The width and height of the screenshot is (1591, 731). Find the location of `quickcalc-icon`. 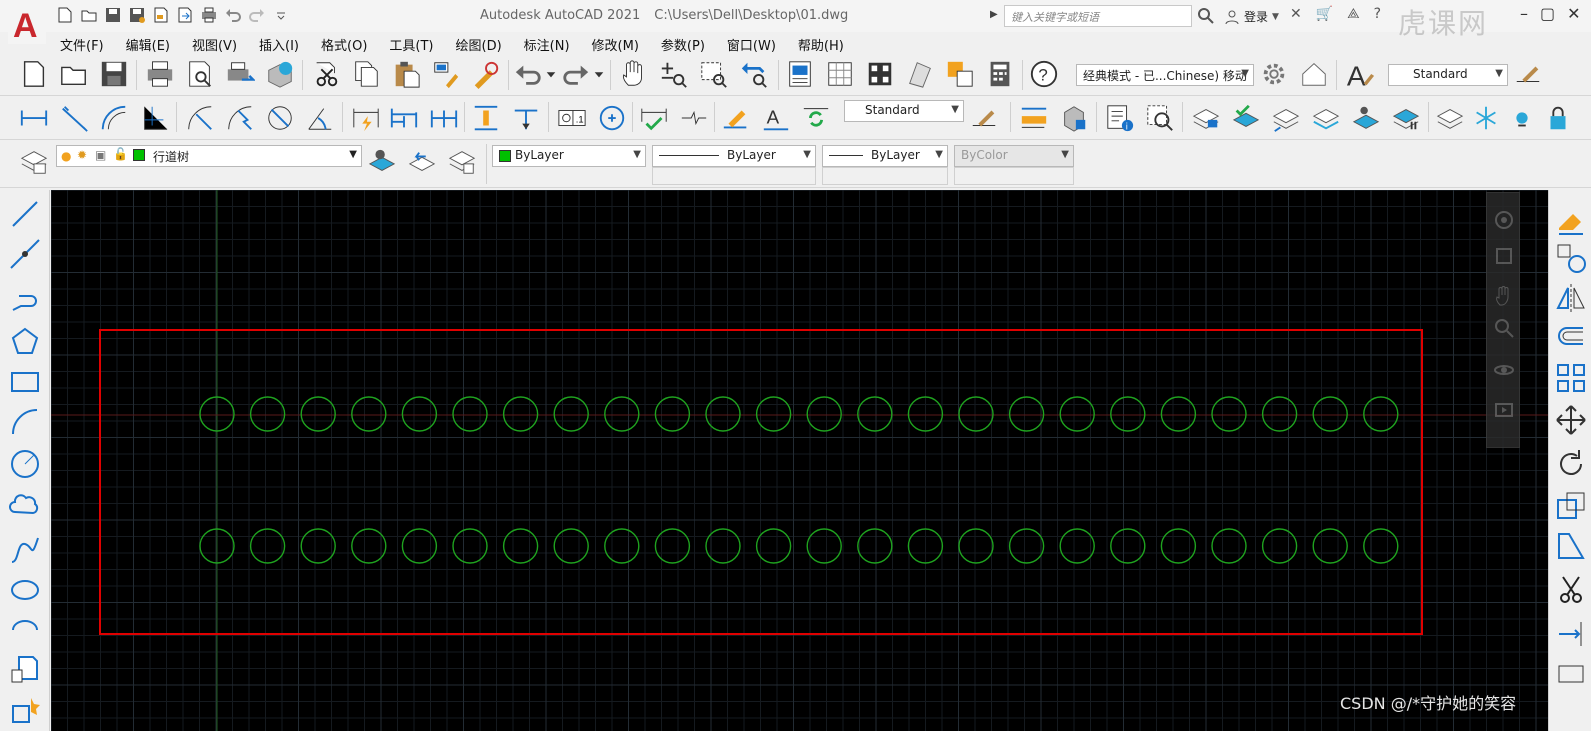

quickcalc-icon is located at coordinates (1000, 74).